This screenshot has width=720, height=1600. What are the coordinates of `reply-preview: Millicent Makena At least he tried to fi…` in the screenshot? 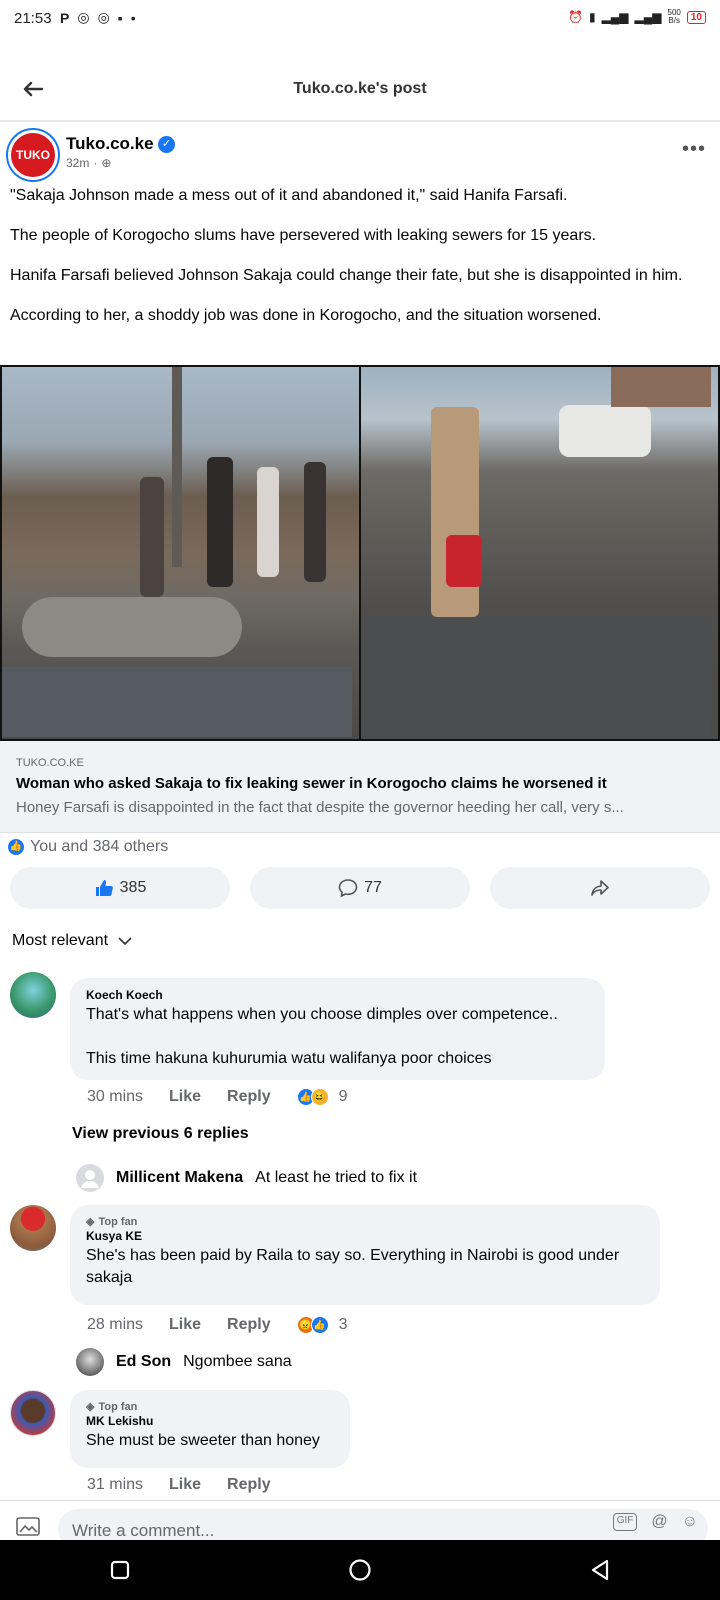 It's located at (246, 1178).